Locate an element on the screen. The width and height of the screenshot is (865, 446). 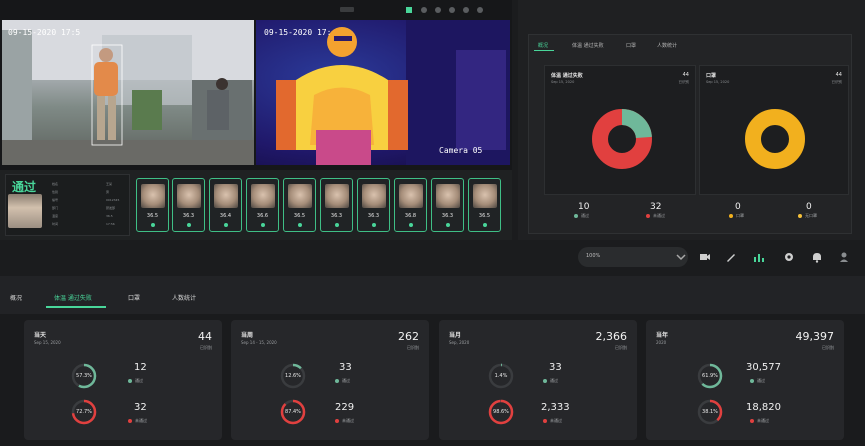
camera-feed-thermal: 09-15-2020 17: Camera 05 is located at coordinates (383, 92).